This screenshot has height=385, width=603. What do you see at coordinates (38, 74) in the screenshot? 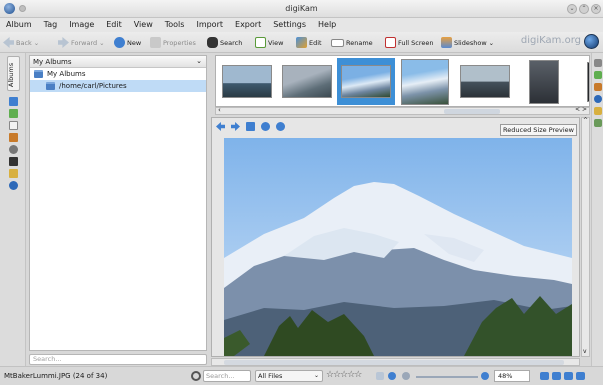
I see `folder-icon` at bounding box center [38, 74].